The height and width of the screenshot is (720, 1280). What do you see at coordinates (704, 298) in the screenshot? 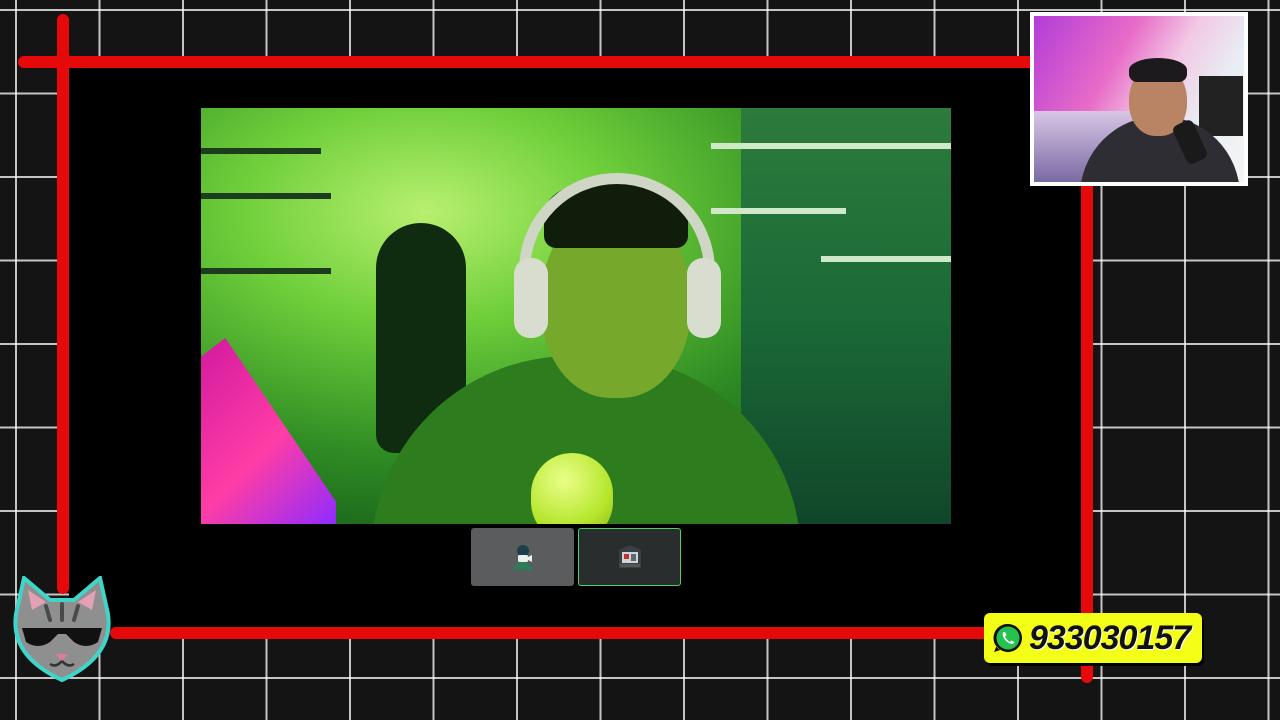
I see `headphone-cup-right` at bounding box center [704, 298].